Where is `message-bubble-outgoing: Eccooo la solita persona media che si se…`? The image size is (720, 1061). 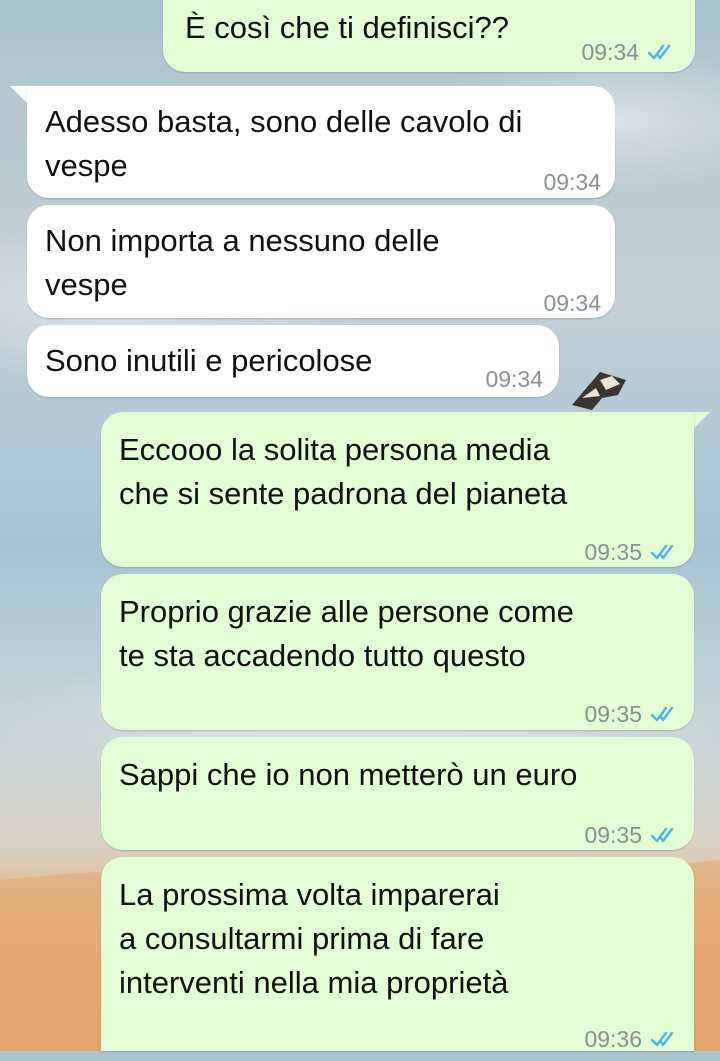 message-bubble-outgoing: Eccooo la solita persona media che si se… is located at coordinates (397, 489).